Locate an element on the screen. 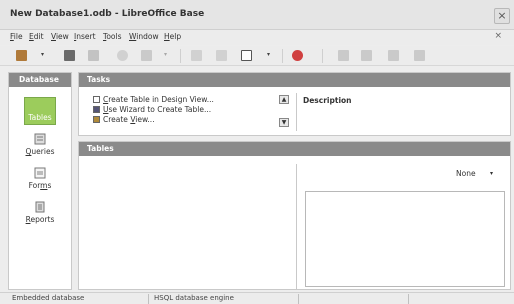 This screenshot has width=514, height=304. tasks-divider is located at coordinates (296, 112).